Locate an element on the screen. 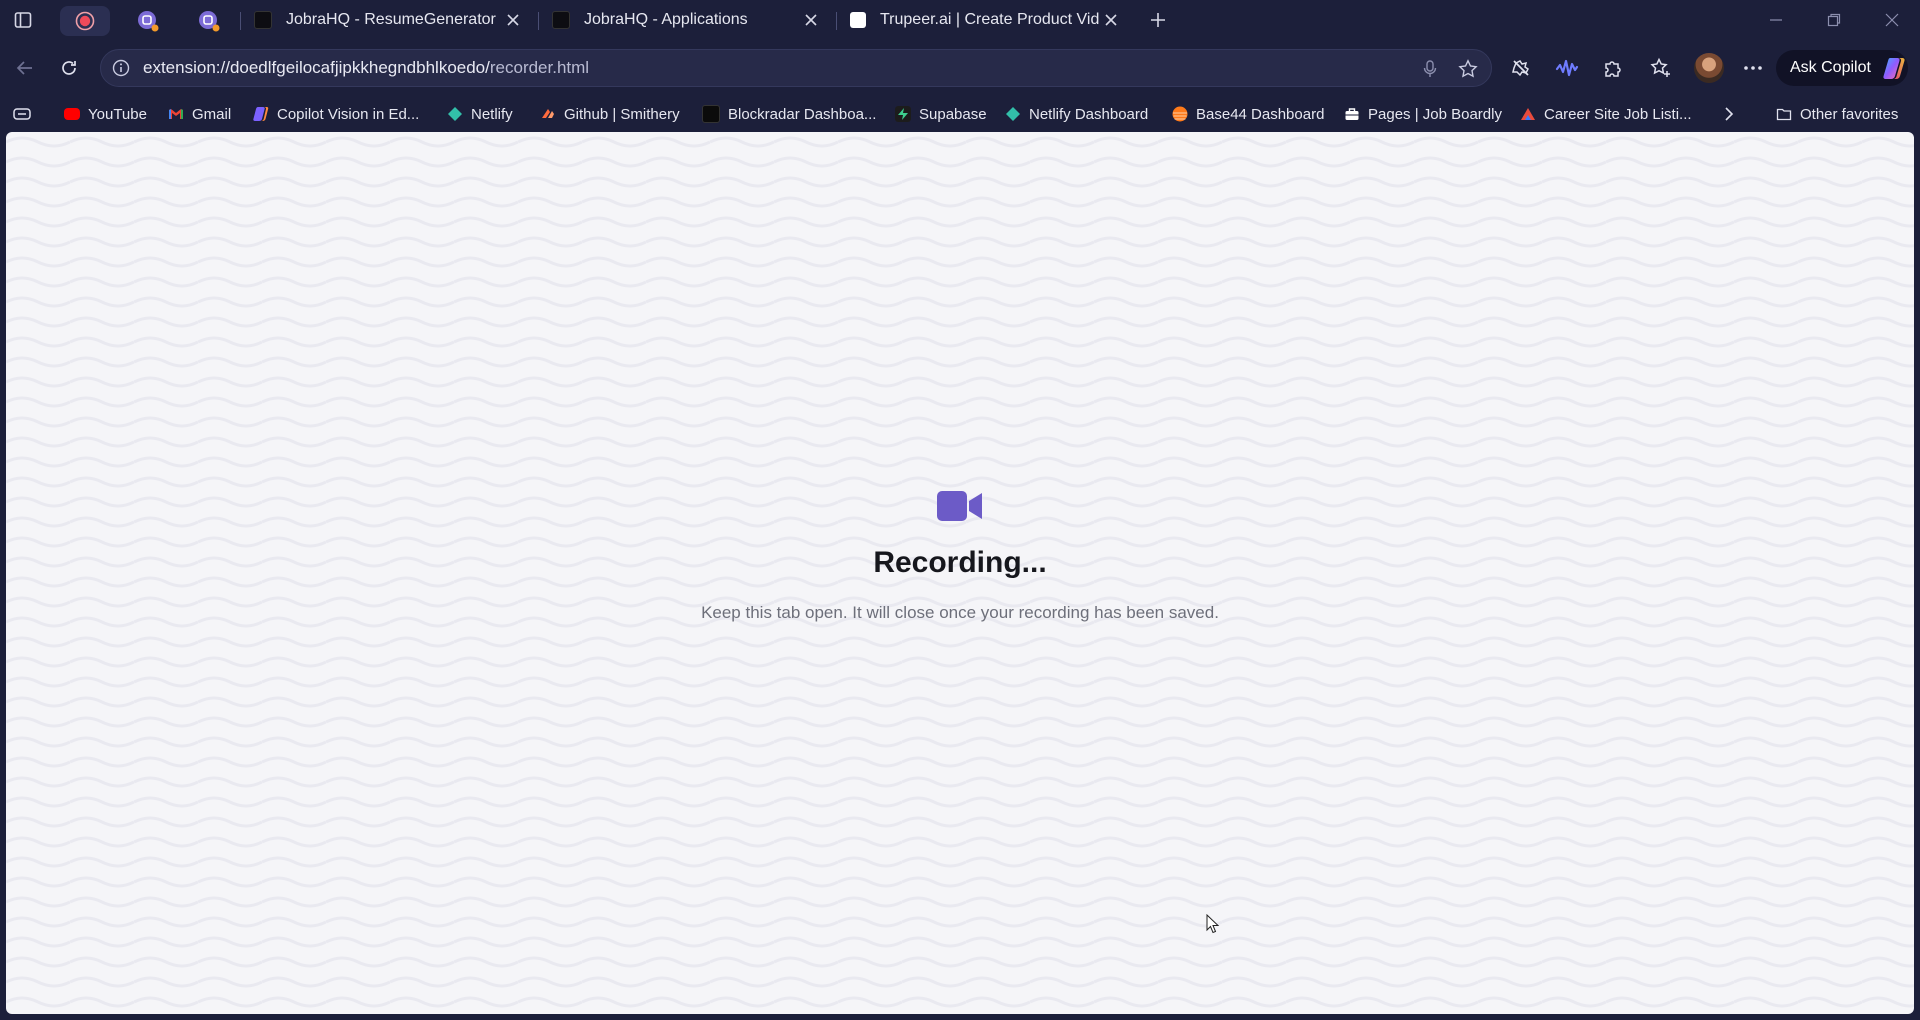 The width and height of the screenshot is (1920, 1020). arrow-left-icon is located at coordinates (24, 68).